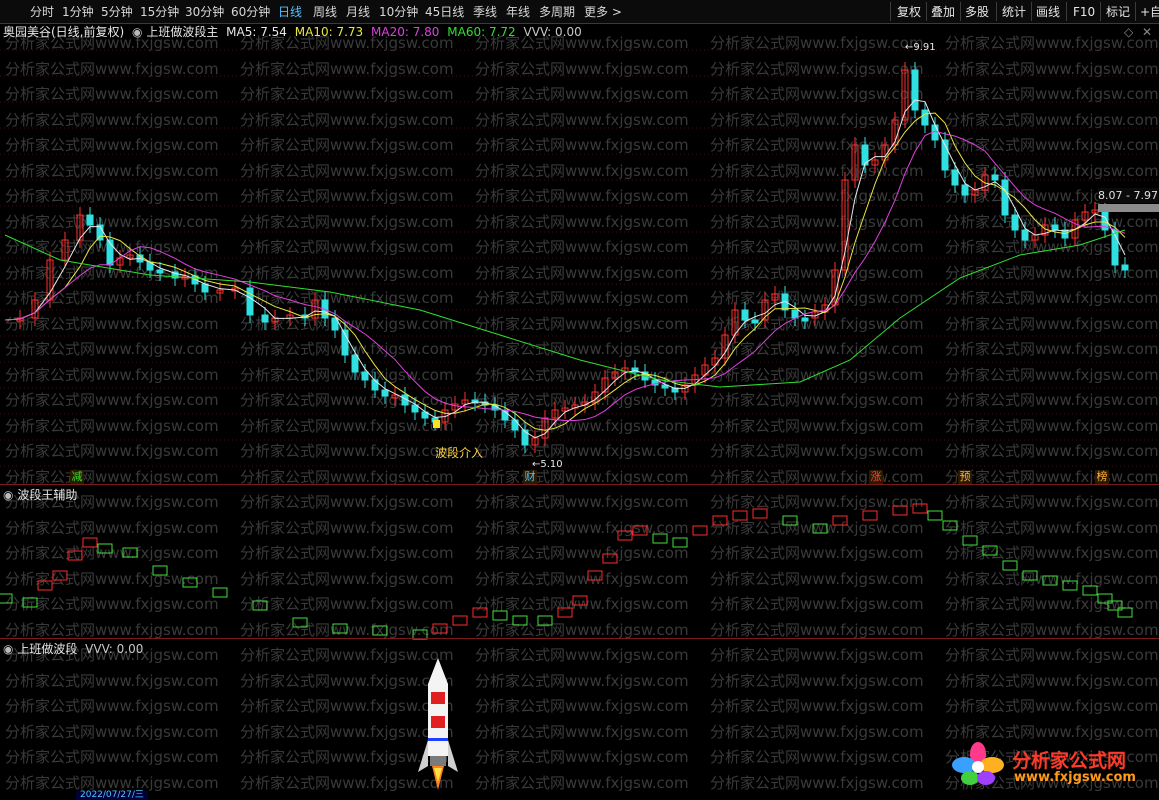 The width and height of the screenshot is (1159, 800). Describe the element at coordinates (329, 32) in the screenshot. I see `ma10-label: MA10: 7.73` at that location.